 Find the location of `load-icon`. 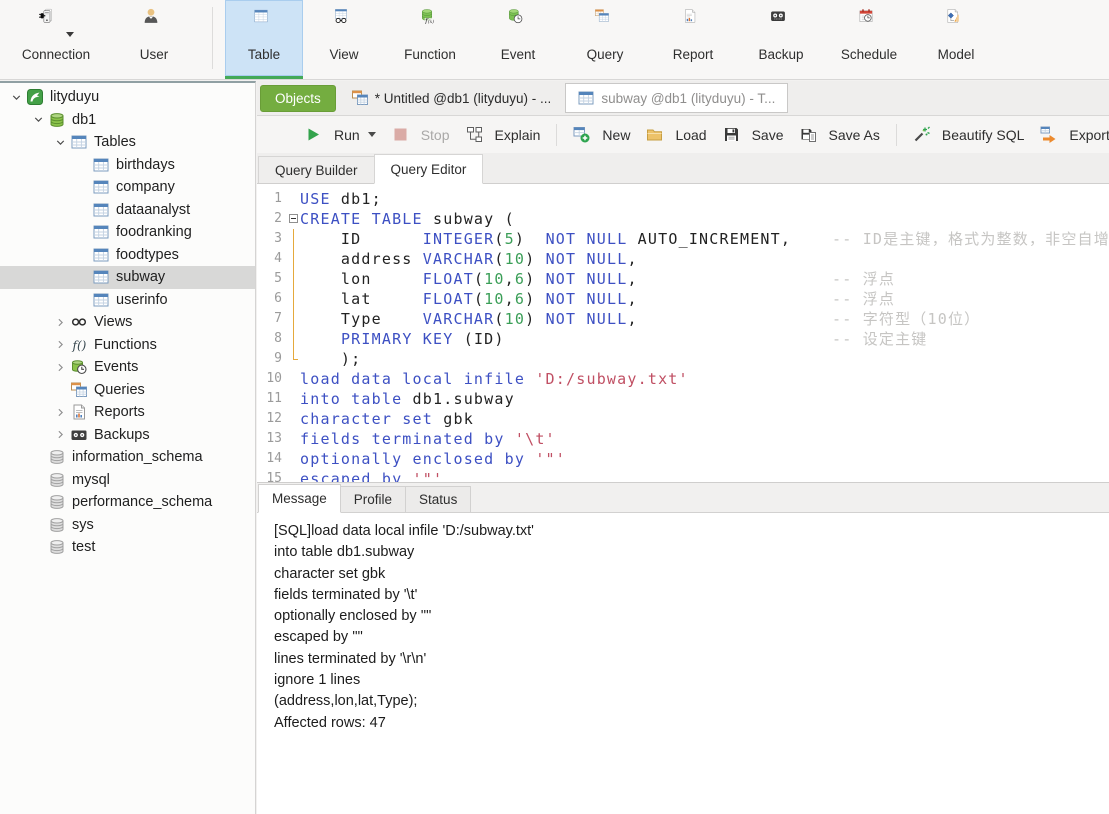

load-icon is located at coordinates (654, 134).